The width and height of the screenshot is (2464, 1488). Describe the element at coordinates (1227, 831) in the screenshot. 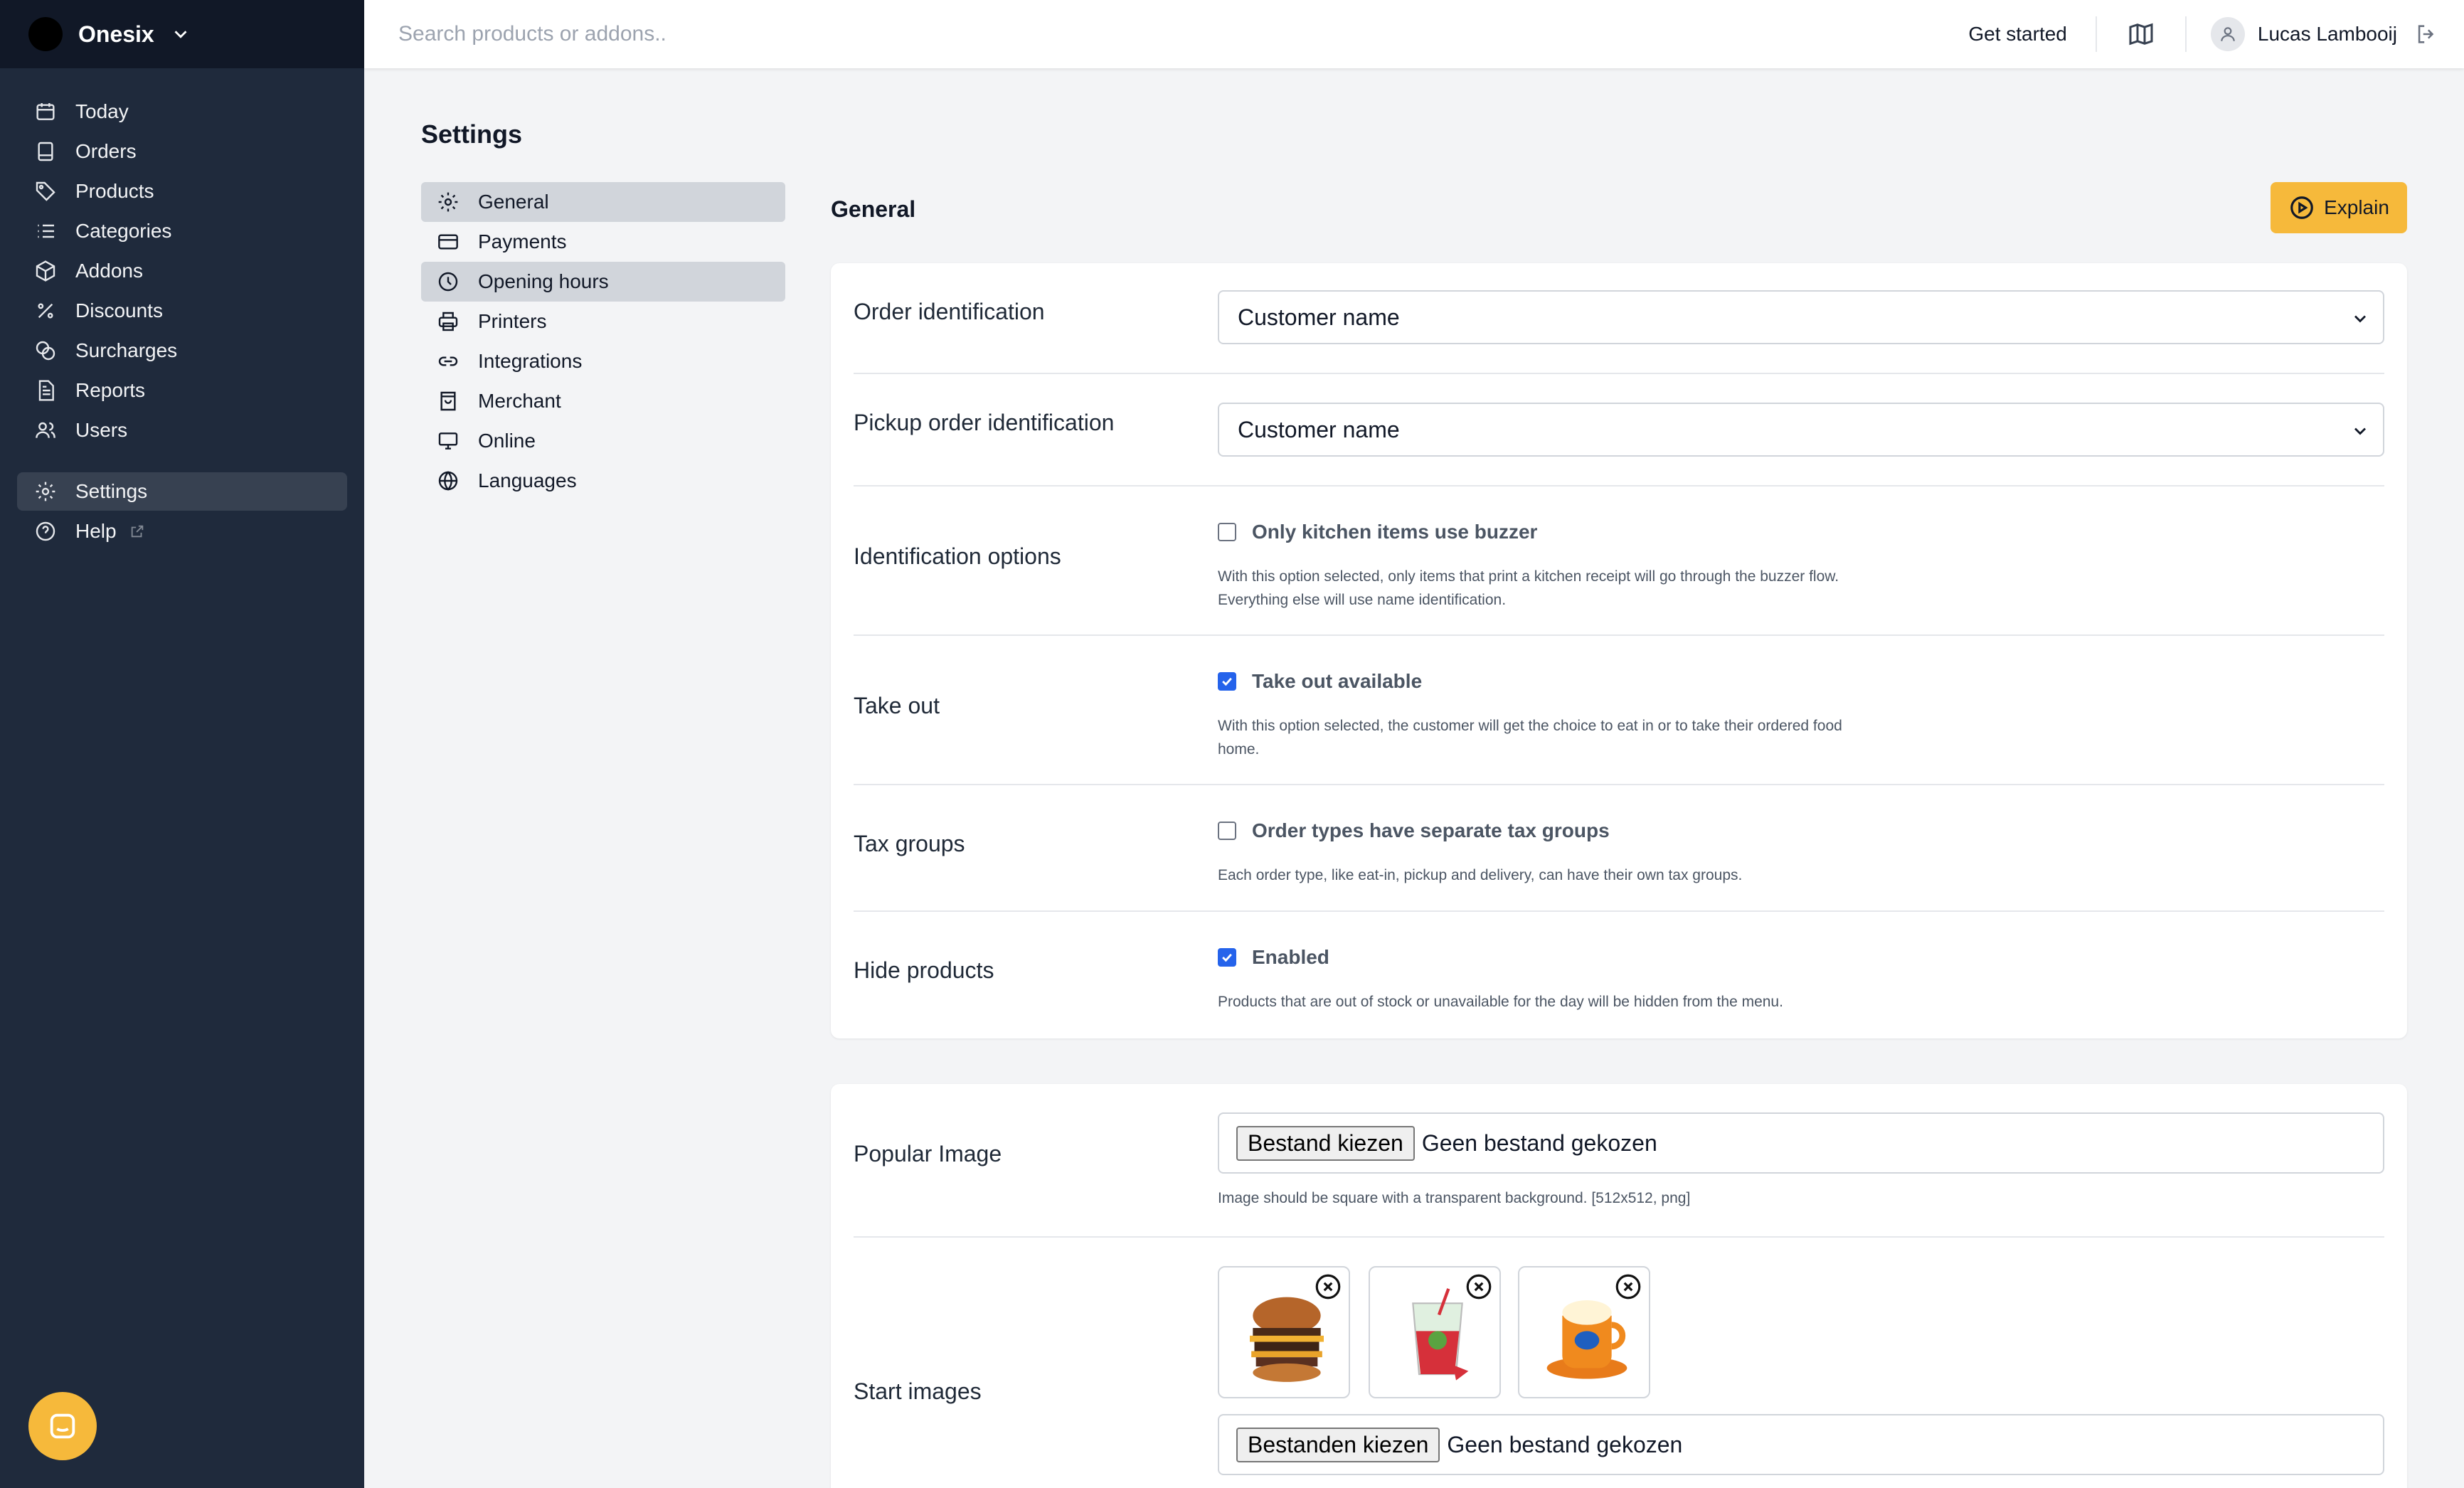

I see `tax-groups-checkbox` at that location.